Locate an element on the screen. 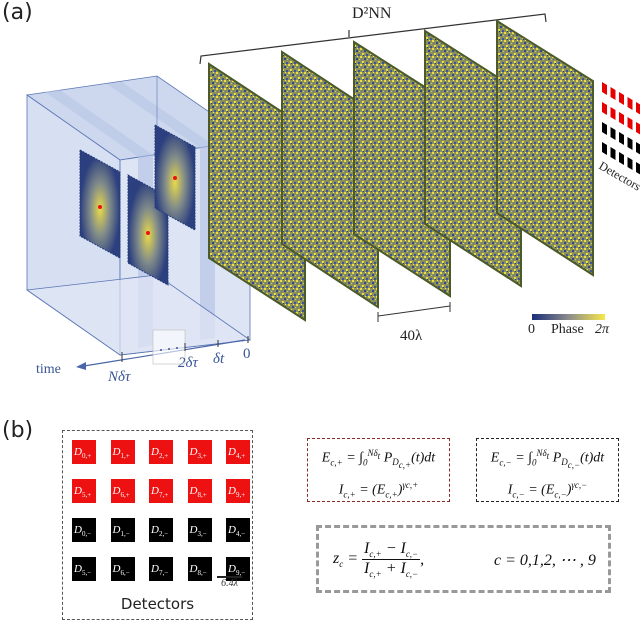  detector-7minus: D7,− is located at coordinates (161, 569).